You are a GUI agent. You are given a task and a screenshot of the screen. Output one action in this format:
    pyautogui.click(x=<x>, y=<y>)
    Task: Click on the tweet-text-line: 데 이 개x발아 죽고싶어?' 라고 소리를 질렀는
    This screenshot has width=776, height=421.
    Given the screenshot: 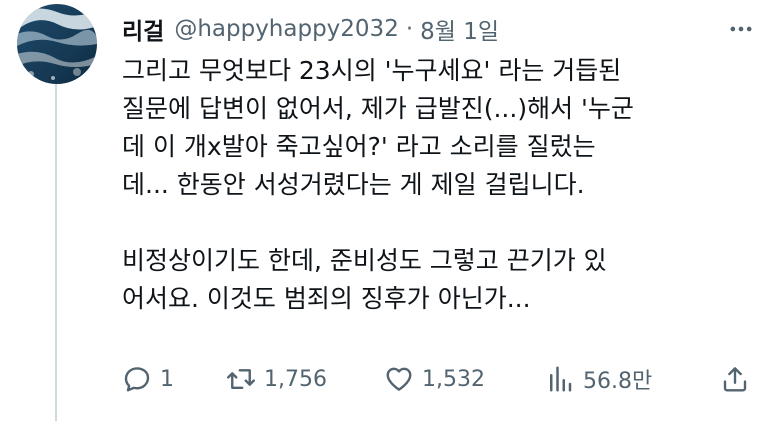 What is the action you would take?
    pyautogui.click(x=359, y=146)
    